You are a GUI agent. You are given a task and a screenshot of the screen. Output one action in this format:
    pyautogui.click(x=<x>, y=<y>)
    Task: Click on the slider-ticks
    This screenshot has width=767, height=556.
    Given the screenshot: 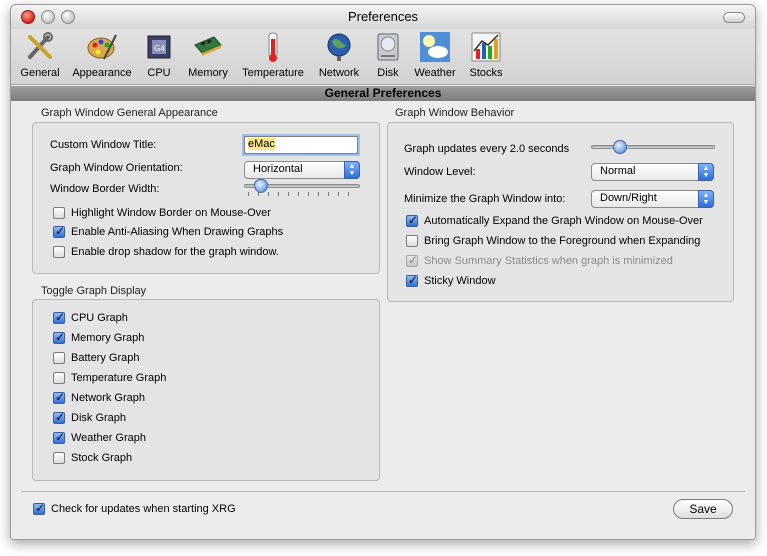 What is the action you would take?
    pyautogui.click(x=302, y=194)
    